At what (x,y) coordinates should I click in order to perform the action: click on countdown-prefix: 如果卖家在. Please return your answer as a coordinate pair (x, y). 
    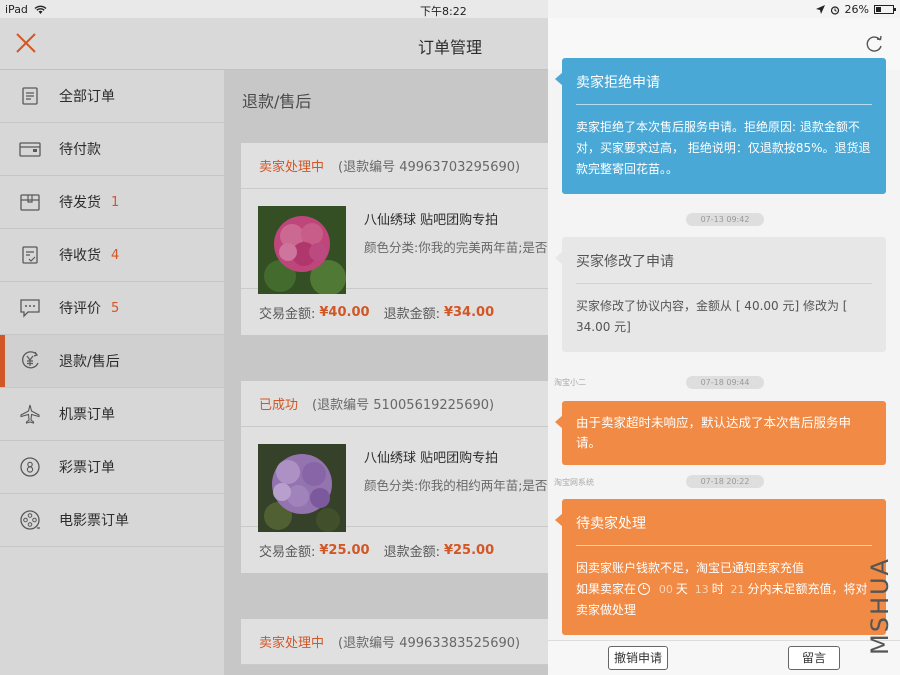
    Looking at the image, I should click on (606, 589).